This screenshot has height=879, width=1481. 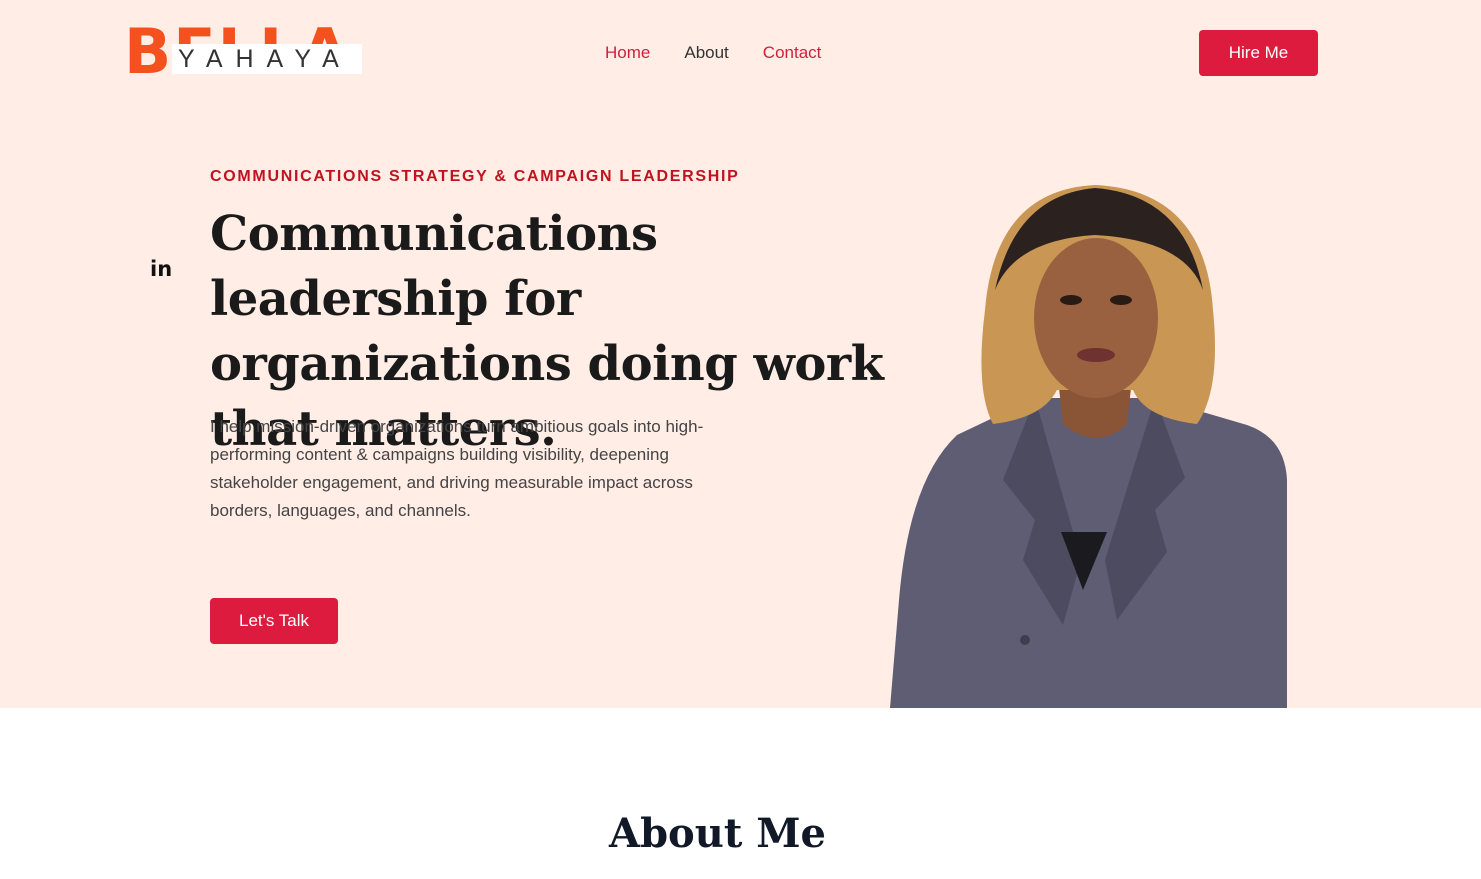 I want to click on nav-contact-link: Contact, so click(x=792, y=53).